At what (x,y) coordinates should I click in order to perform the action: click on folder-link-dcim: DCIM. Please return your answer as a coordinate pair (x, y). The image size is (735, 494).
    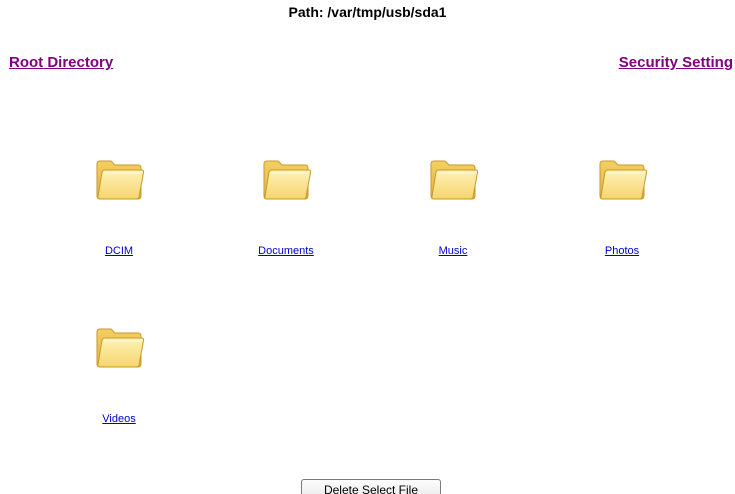
    Looking at the image, I should click on (119, 251).